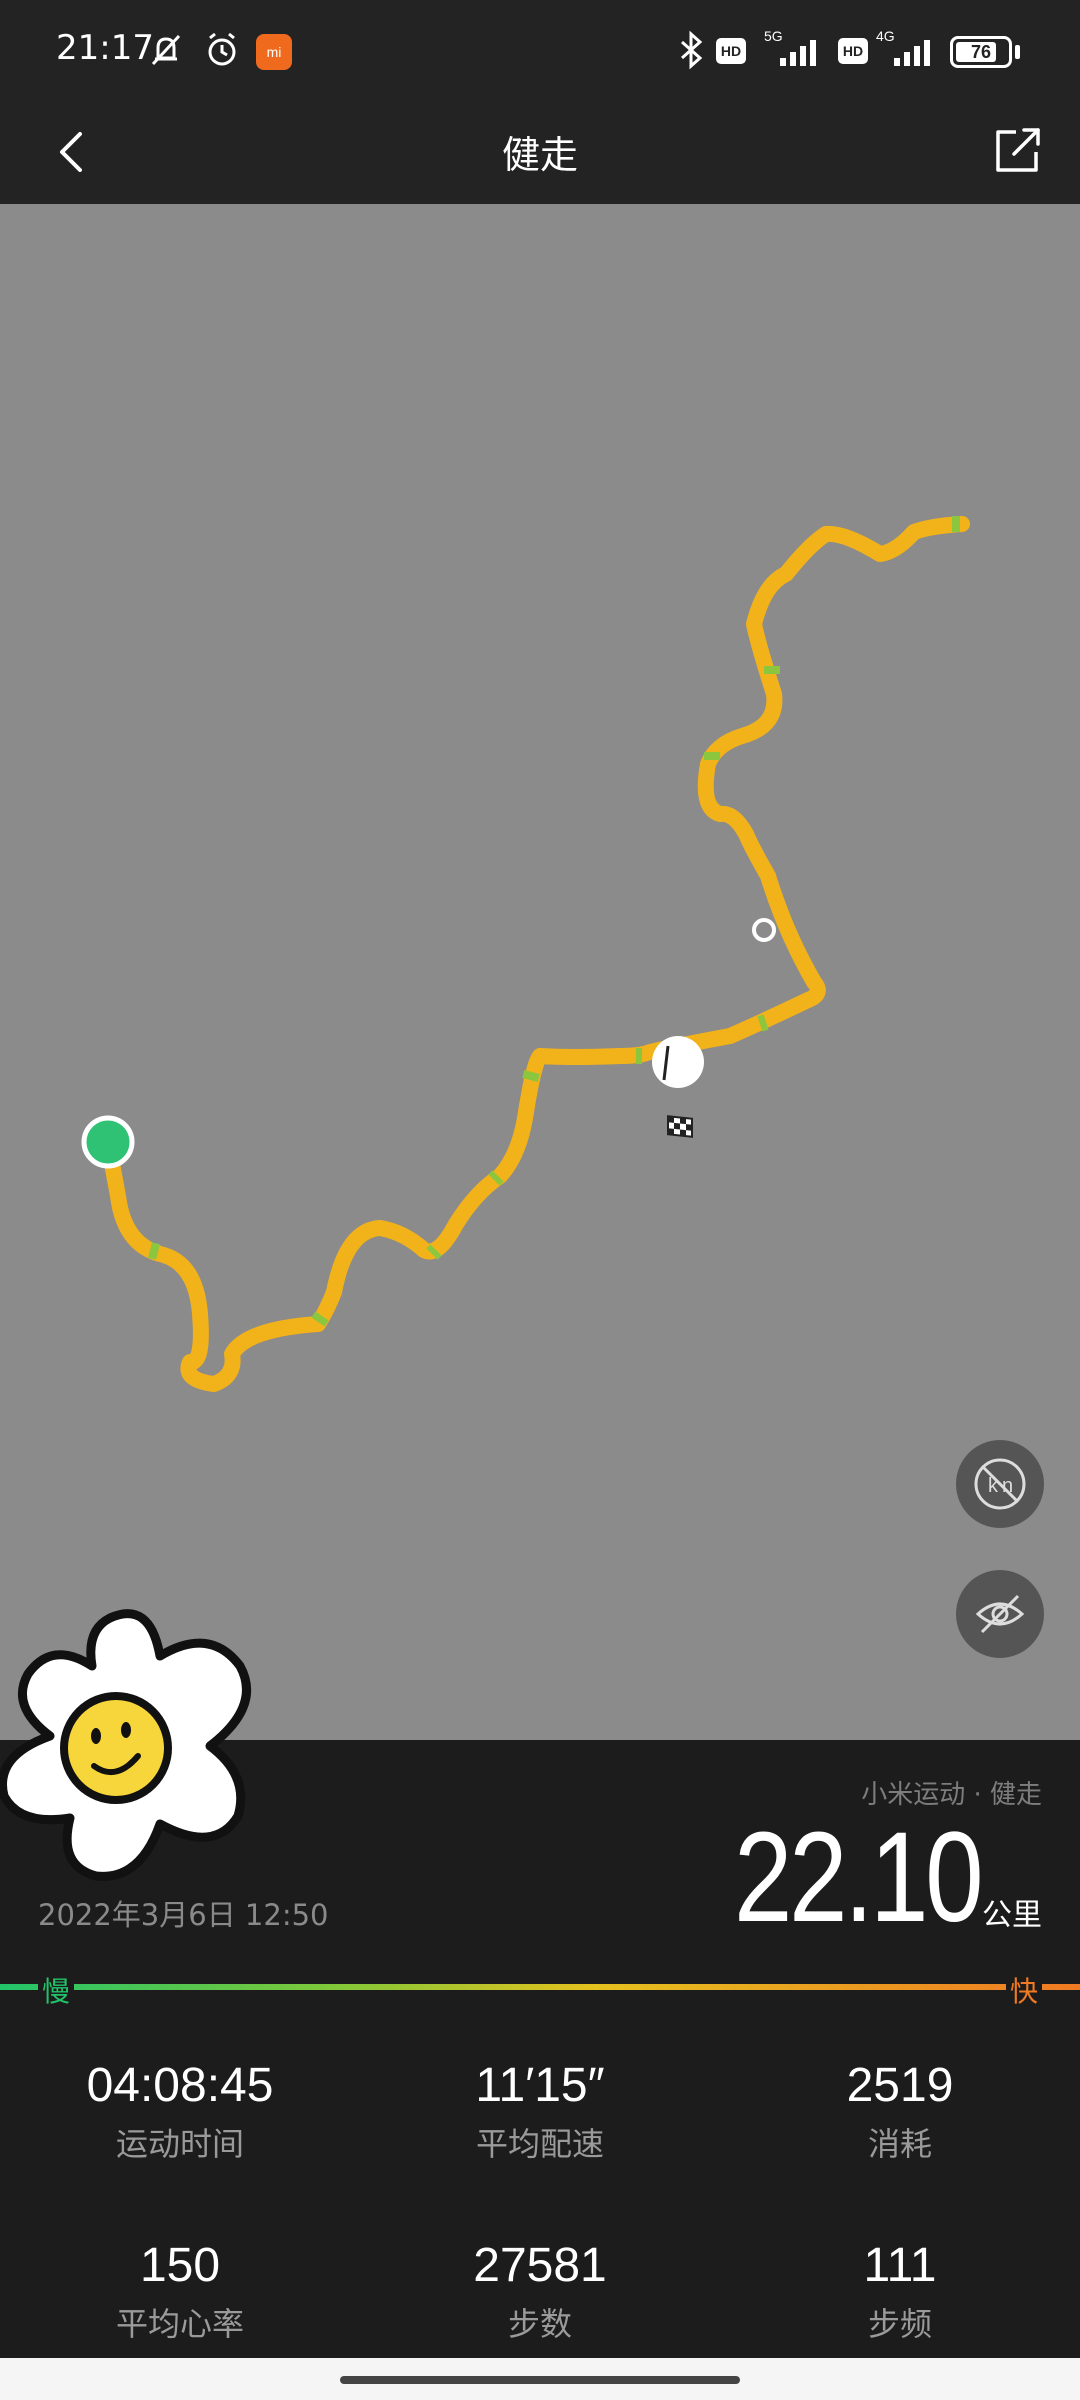  I want to click on app-bar: 健走, so click(540, 152).